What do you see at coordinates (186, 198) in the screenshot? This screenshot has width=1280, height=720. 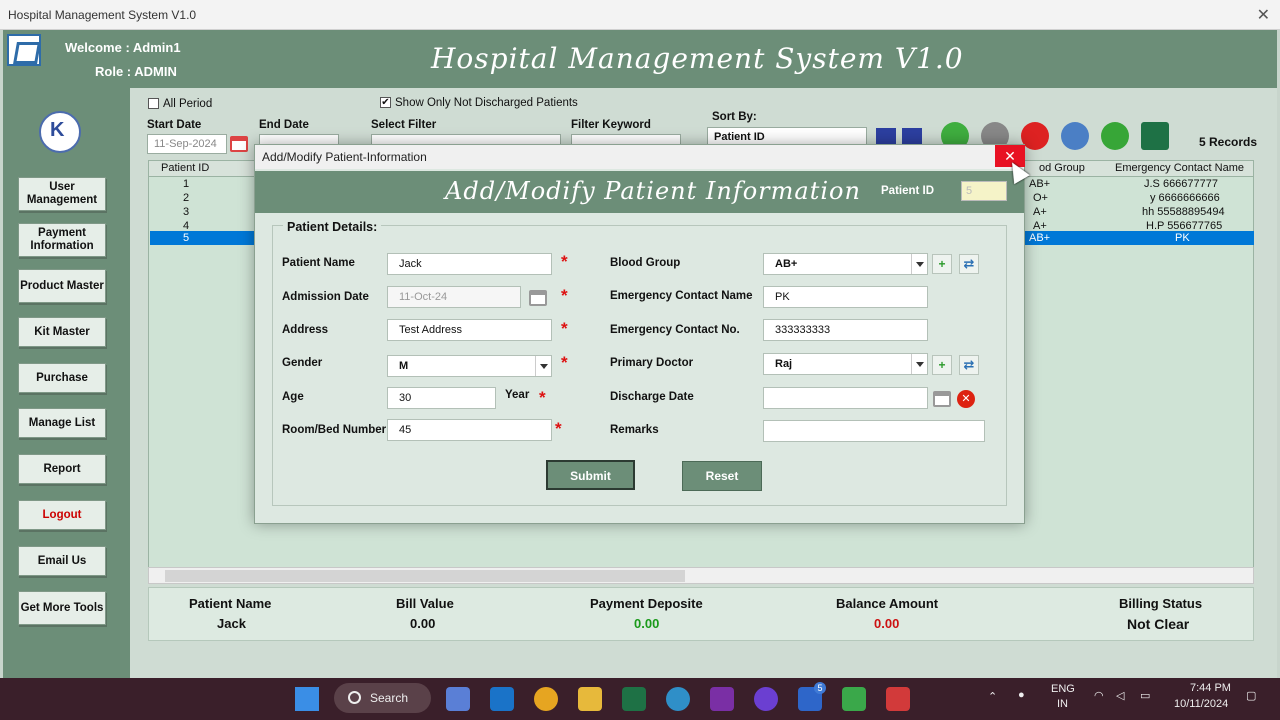 I see `table-row: 2` at bounding box center [186, 198].